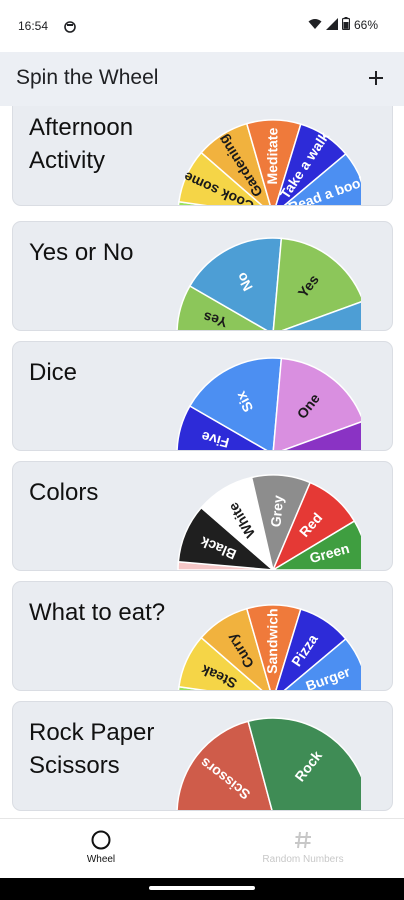  I want to click on status-icons: 66%, so click(343, 25).